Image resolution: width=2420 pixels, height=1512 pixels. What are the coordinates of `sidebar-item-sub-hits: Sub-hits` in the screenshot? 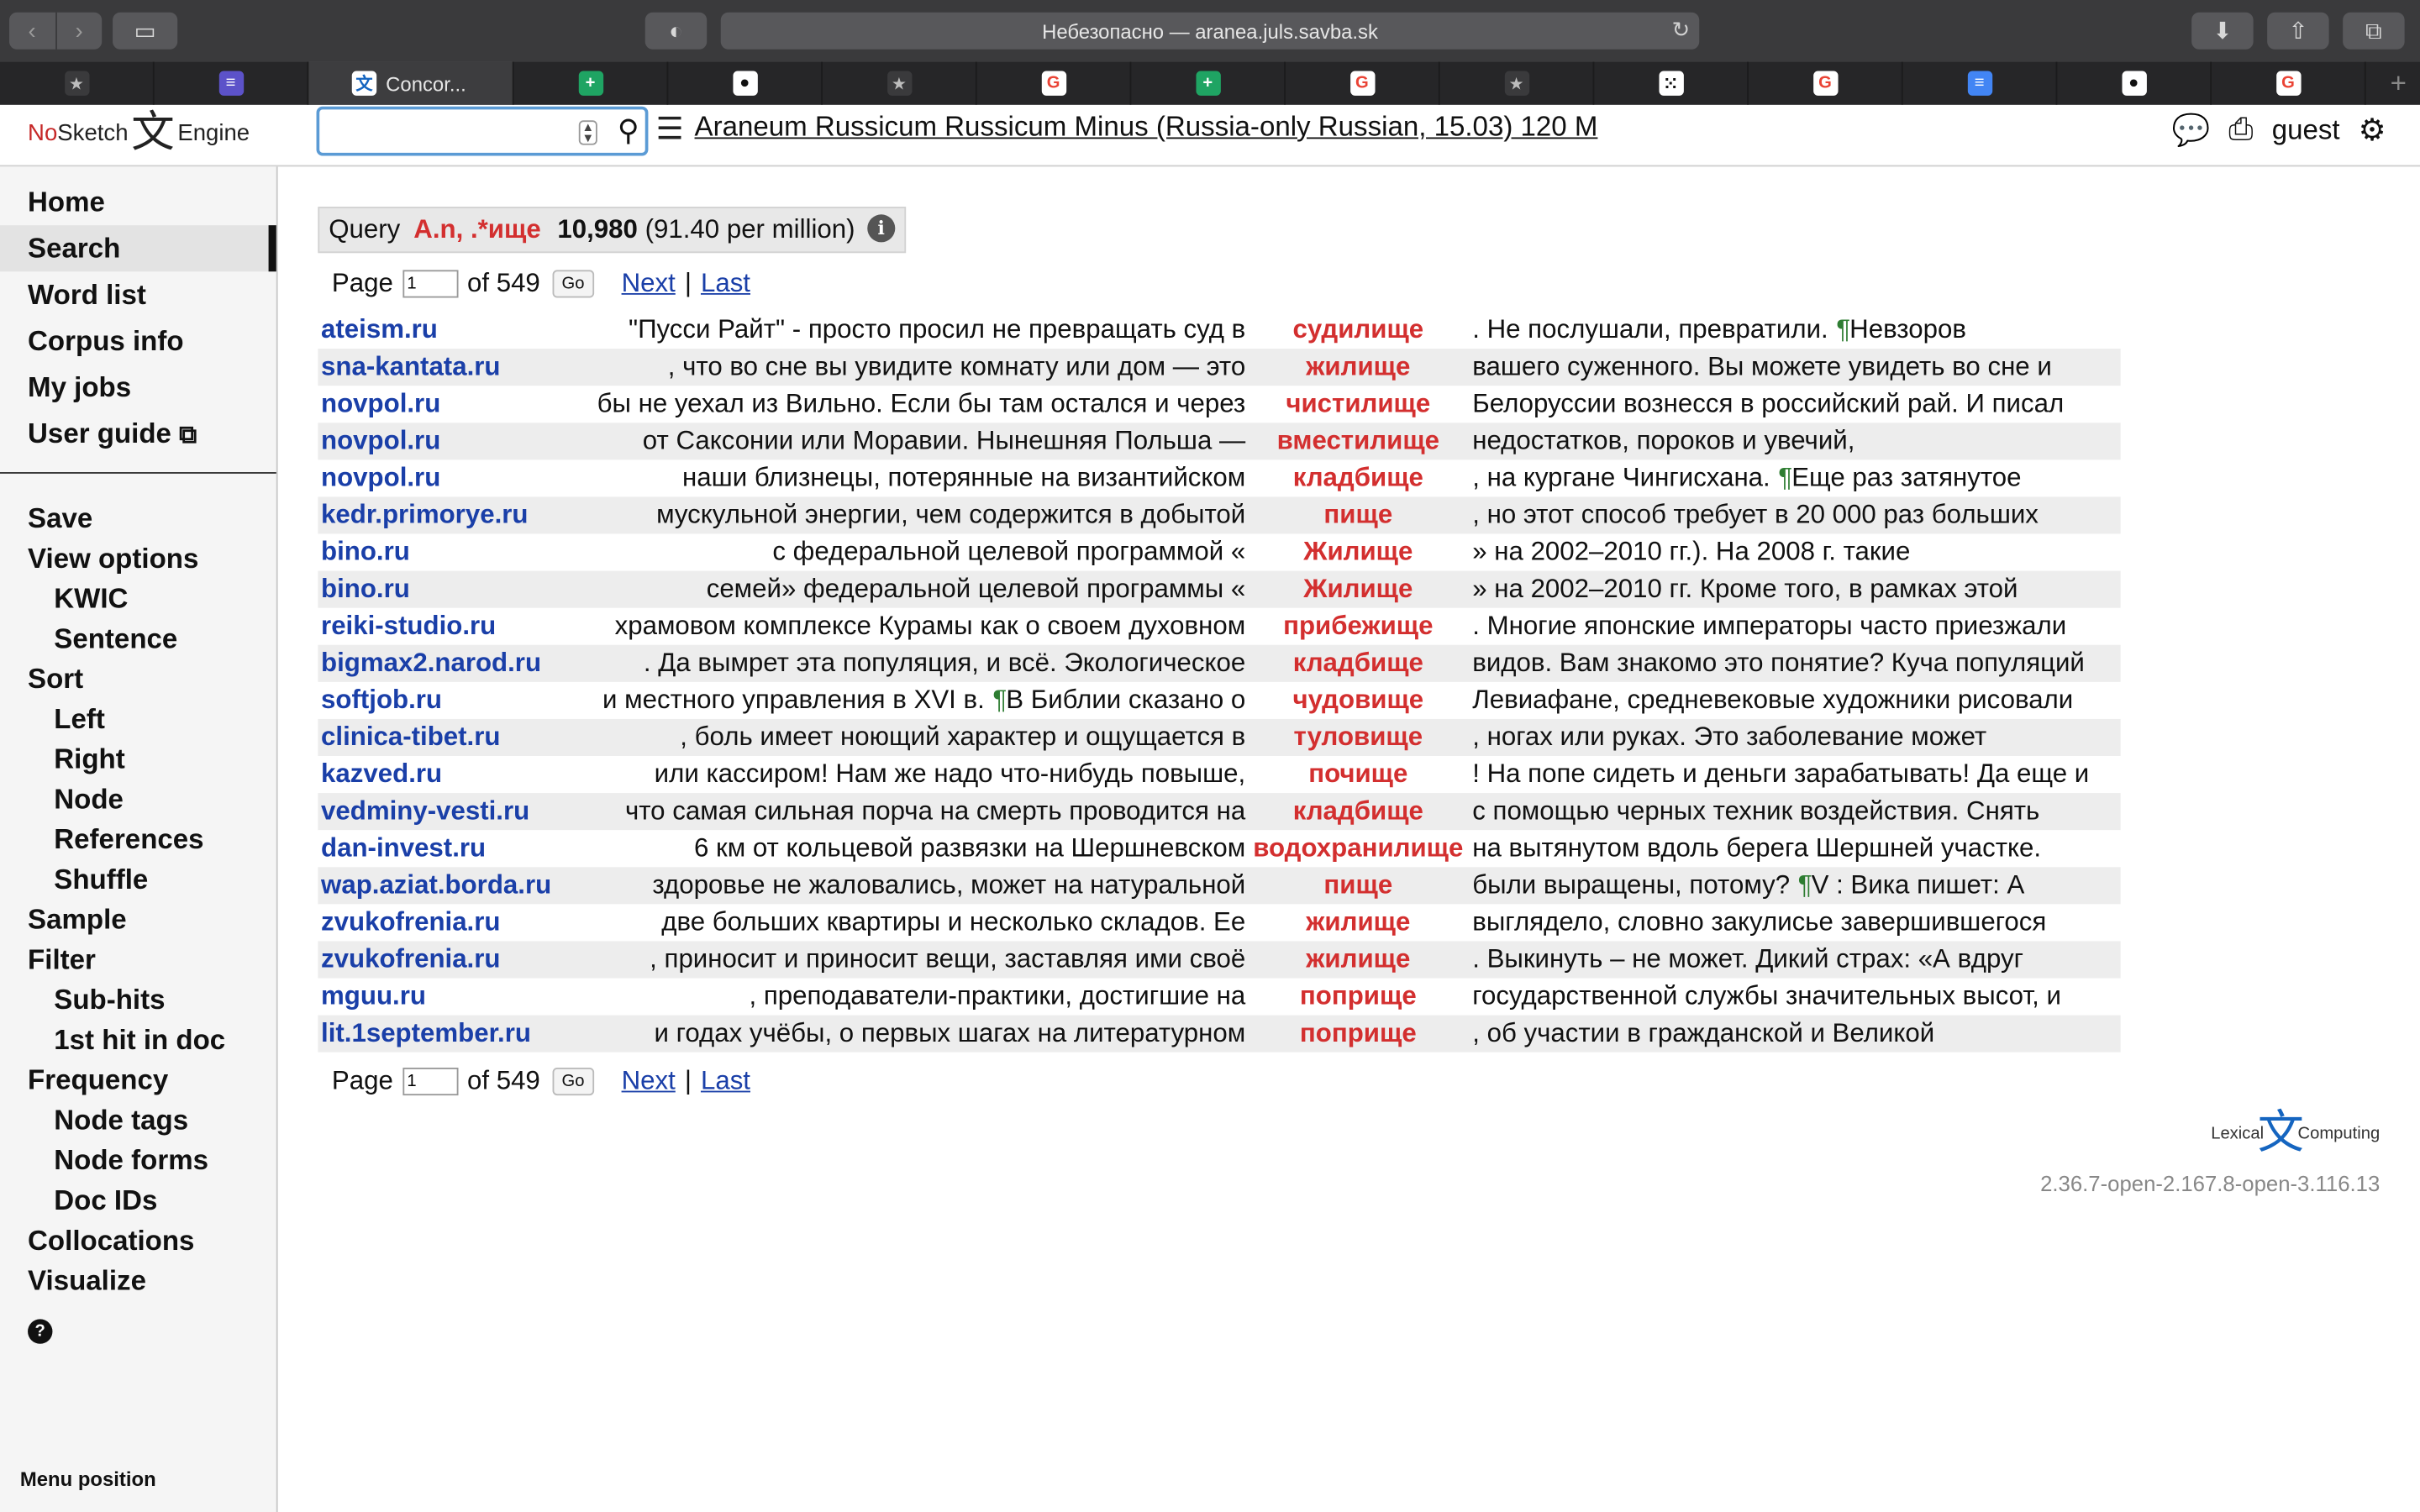 It's located at (138, 999).